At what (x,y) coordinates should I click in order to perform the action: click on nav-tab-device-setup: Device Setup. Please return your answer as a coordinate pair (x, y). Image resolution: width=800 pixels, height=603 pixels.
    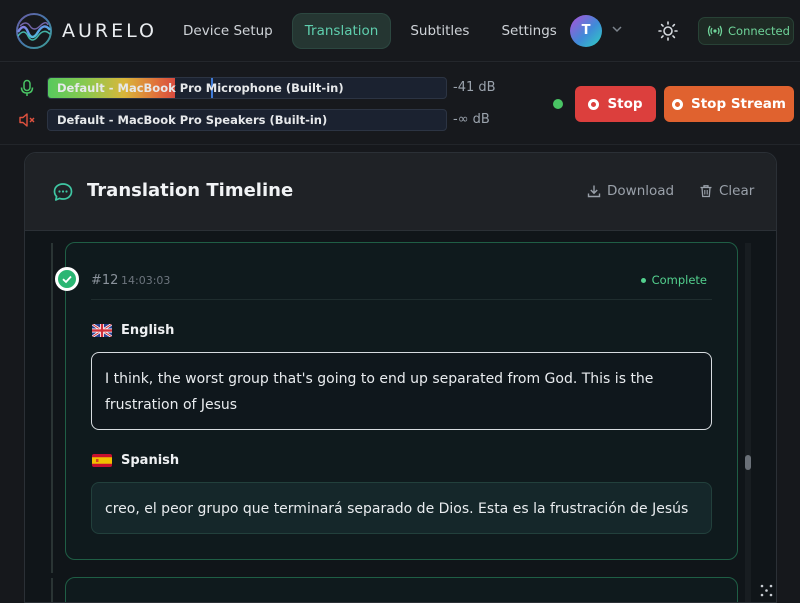
    Looking at the image, I should click on (228, 31).